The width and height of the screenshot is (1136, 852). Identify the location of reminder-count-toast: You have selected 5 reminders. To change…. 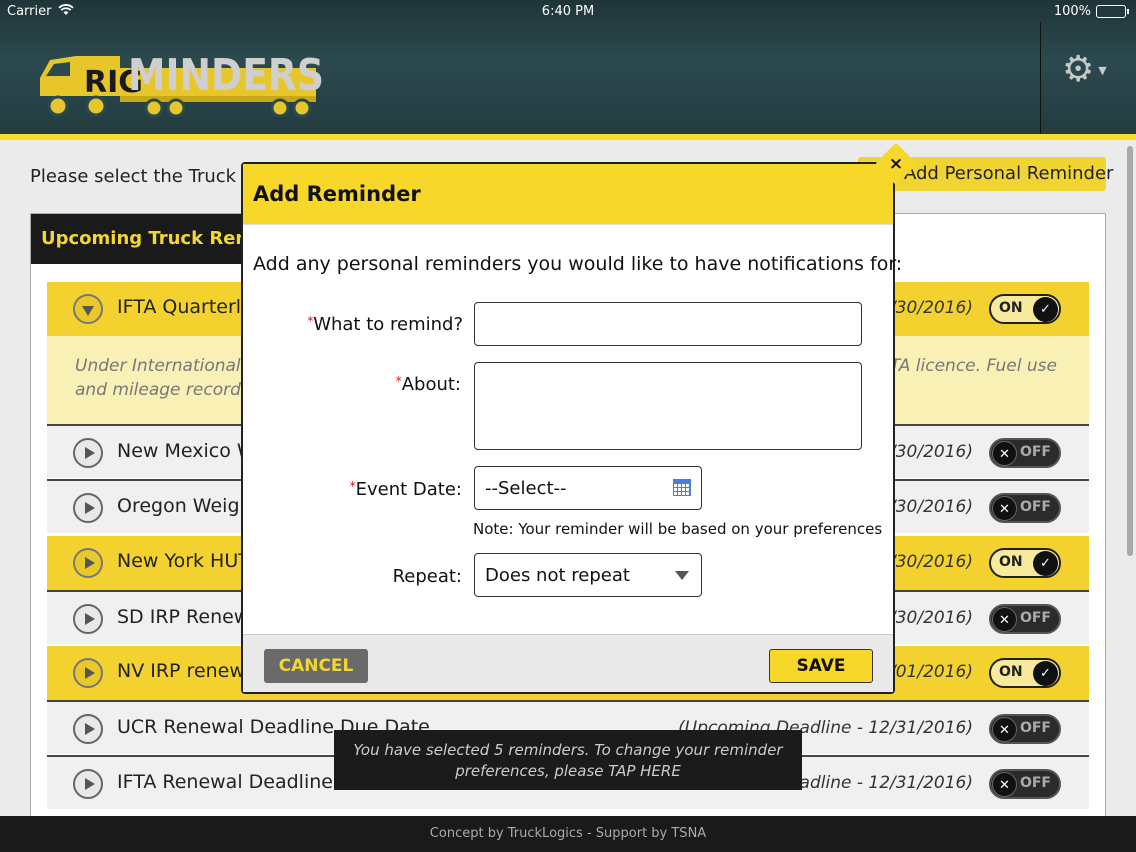
(568, 760).